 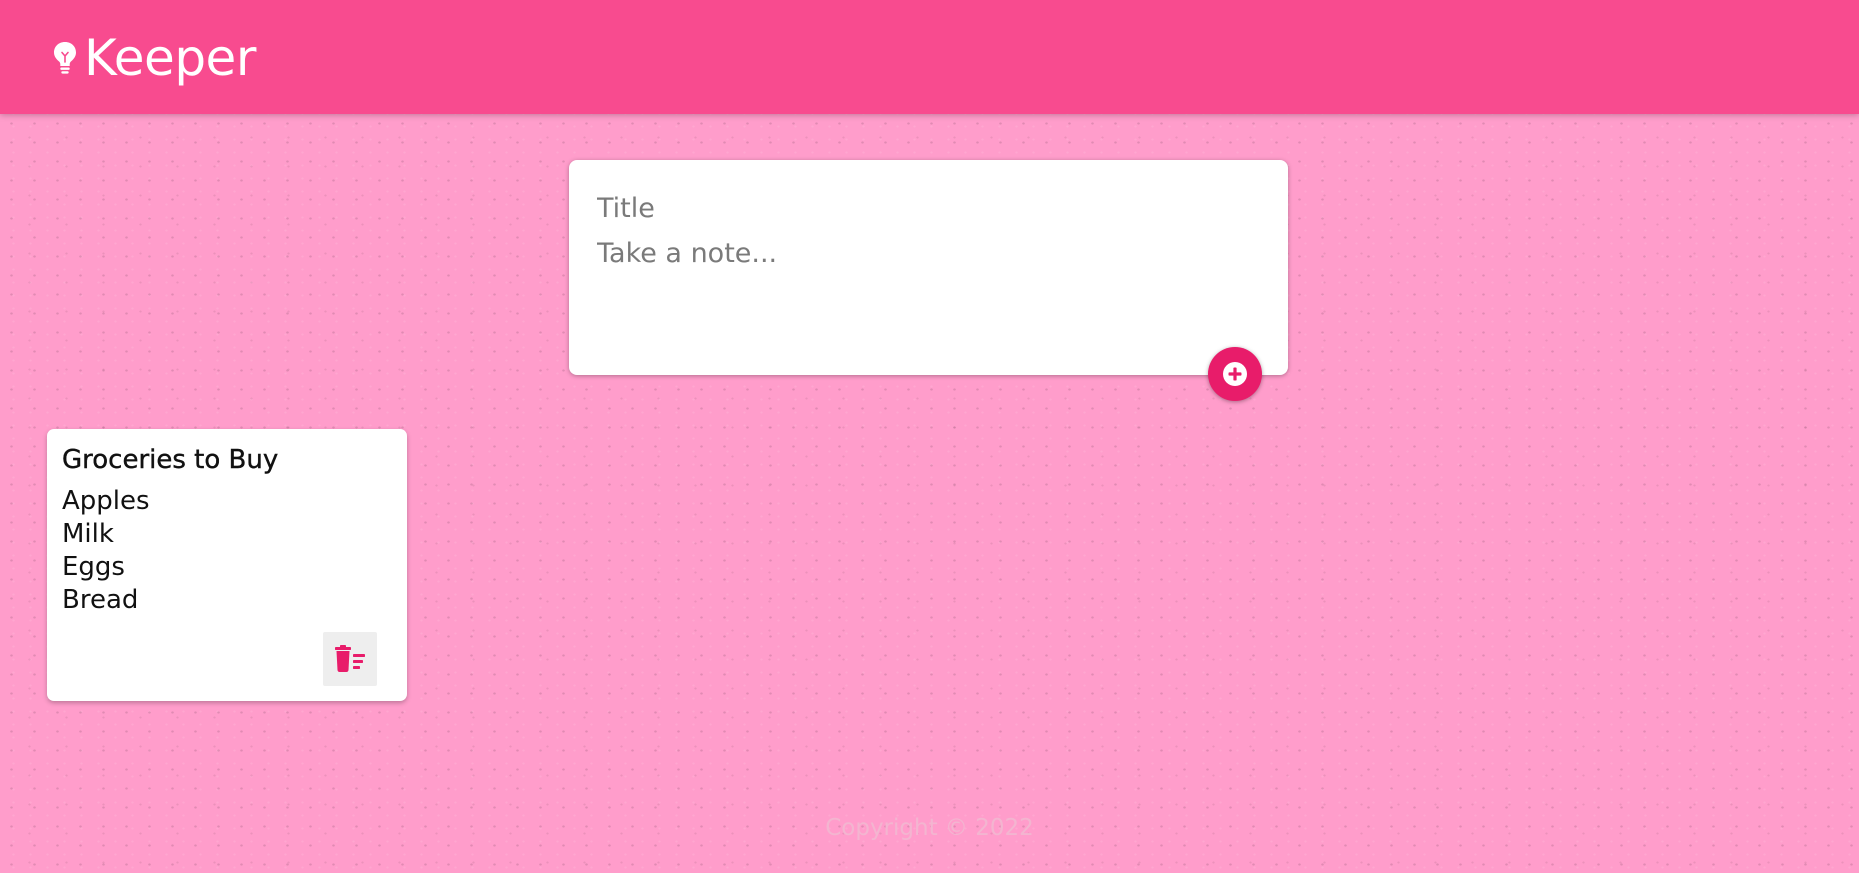 I want to click on create-note-form, so click(x=928, y=267).